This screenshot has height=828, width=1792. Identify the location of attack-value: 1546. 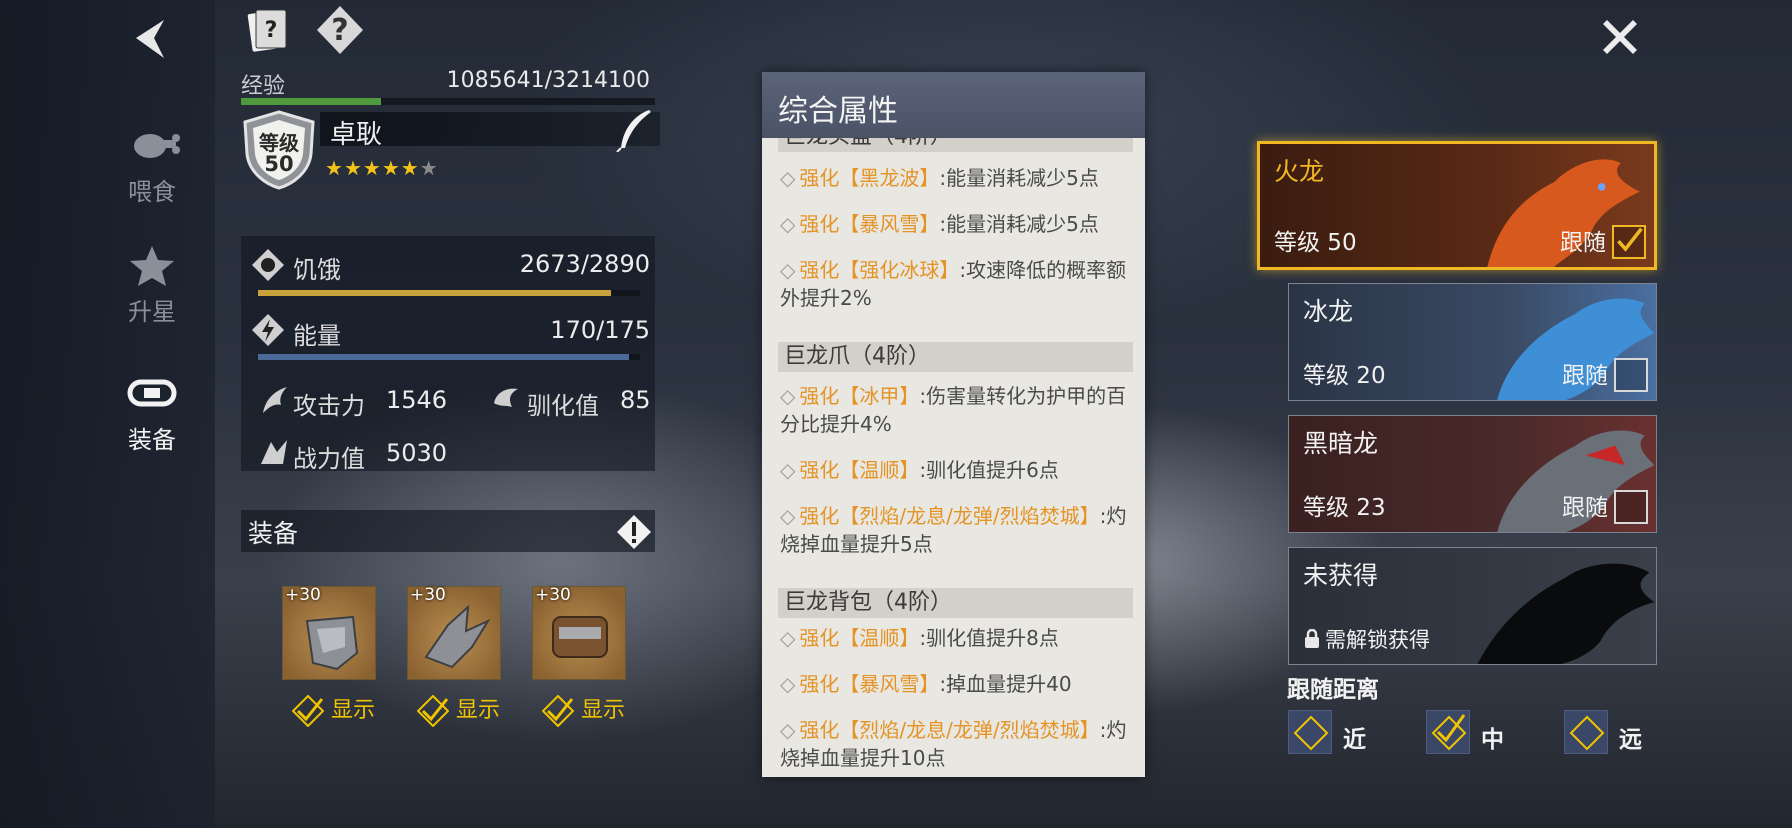
(417, 400).